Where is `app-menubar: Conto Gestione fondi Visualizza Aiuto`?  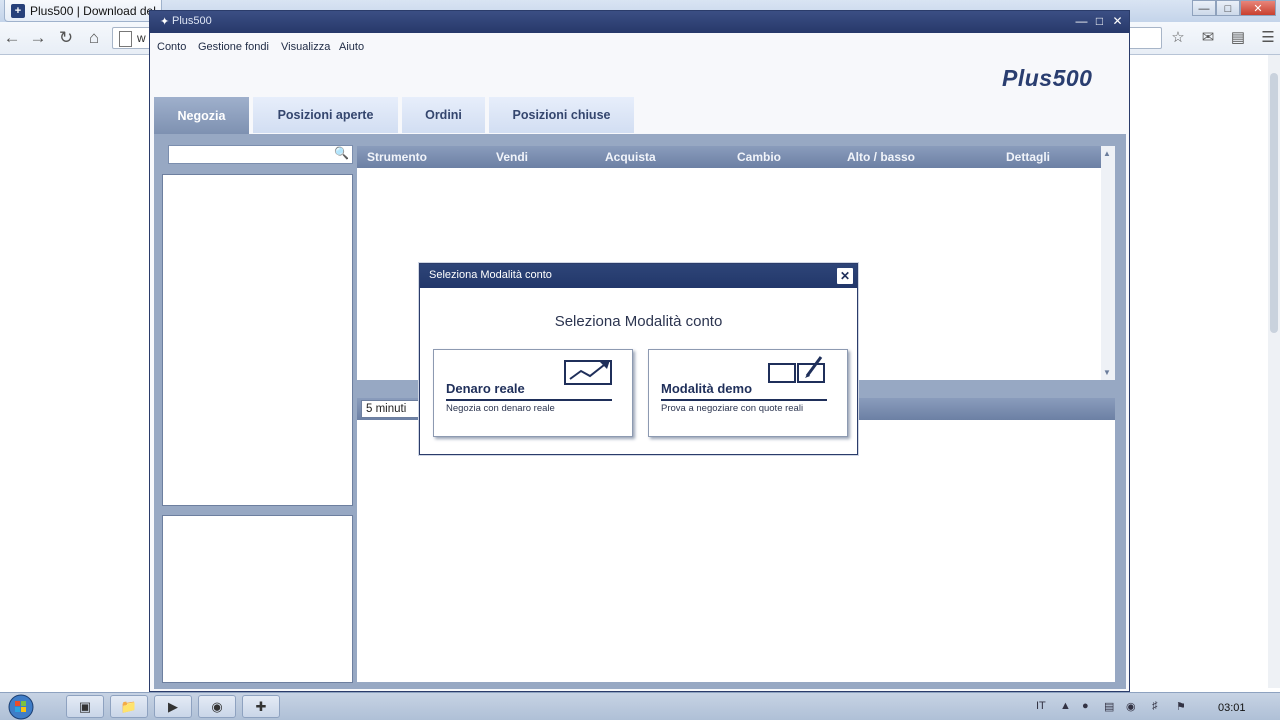 app-menubar: Conto Gestione fondi Visualizza Aiuto is located at coordinates (639, 45).